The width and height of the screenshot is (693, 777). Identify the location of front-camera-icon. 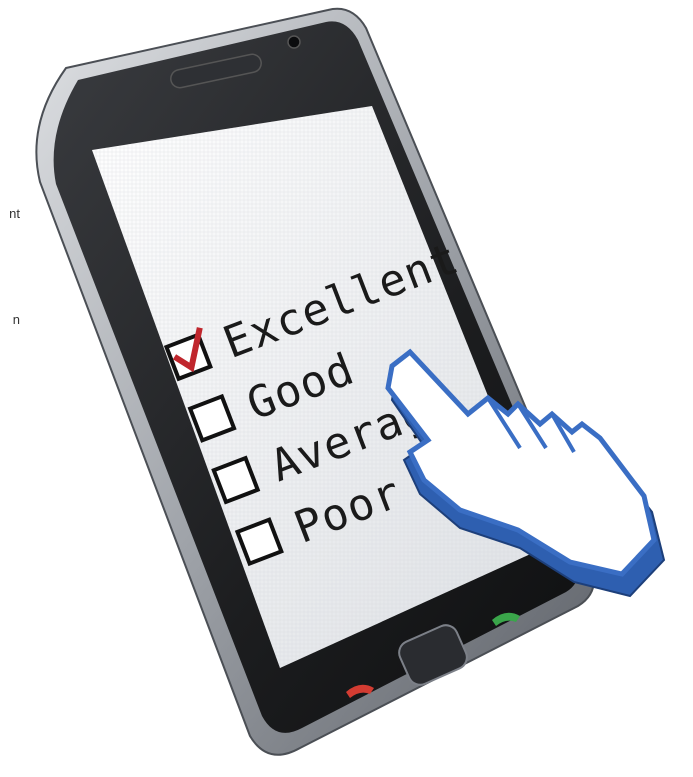
(294, 42).